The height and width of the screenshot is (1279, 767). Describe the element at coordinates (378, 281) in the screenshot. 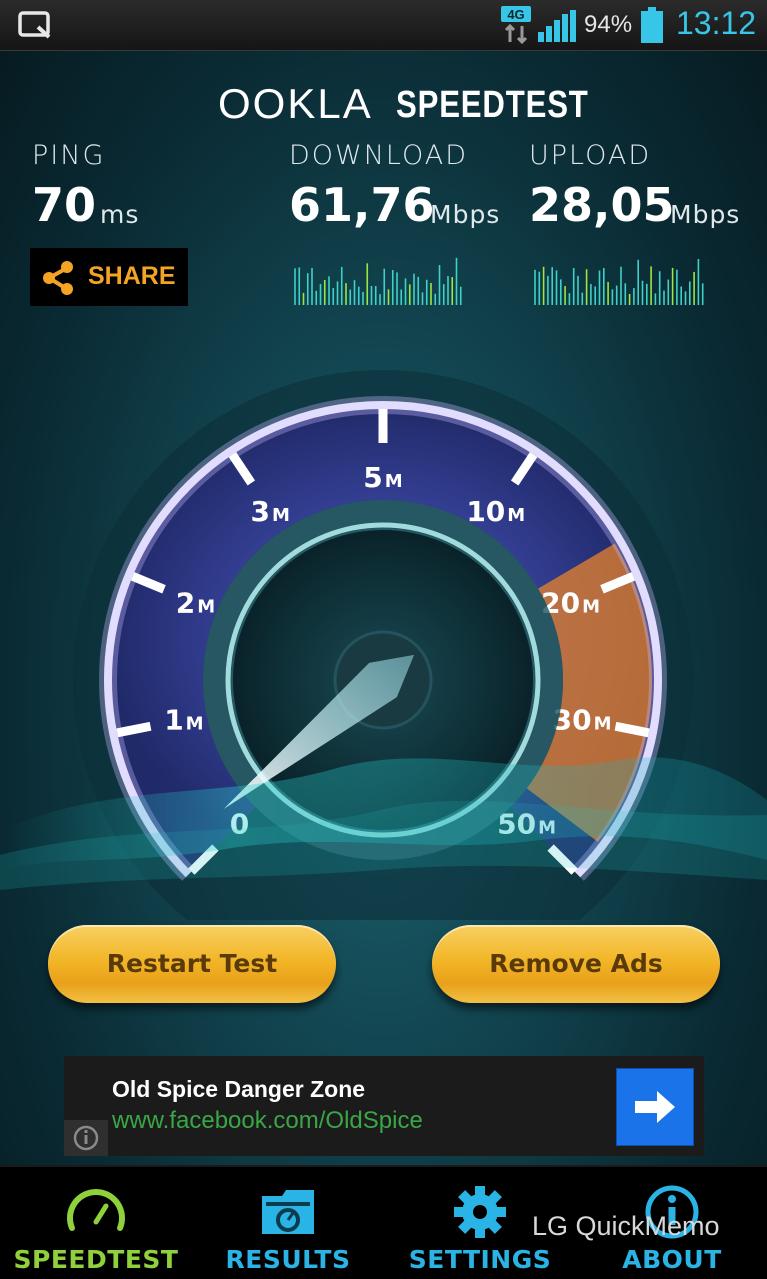

I see `download-sparkline` at that location.